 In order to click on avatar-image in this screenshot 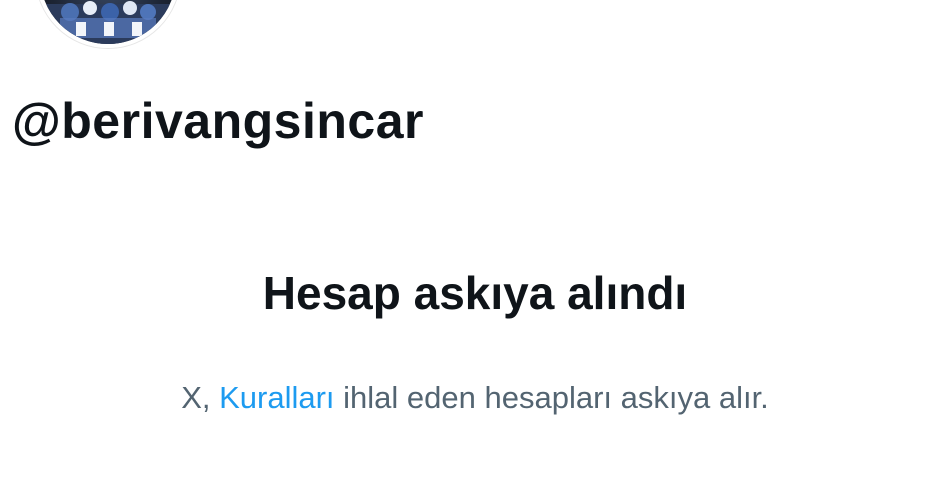, I will do `click(108, 22)`.